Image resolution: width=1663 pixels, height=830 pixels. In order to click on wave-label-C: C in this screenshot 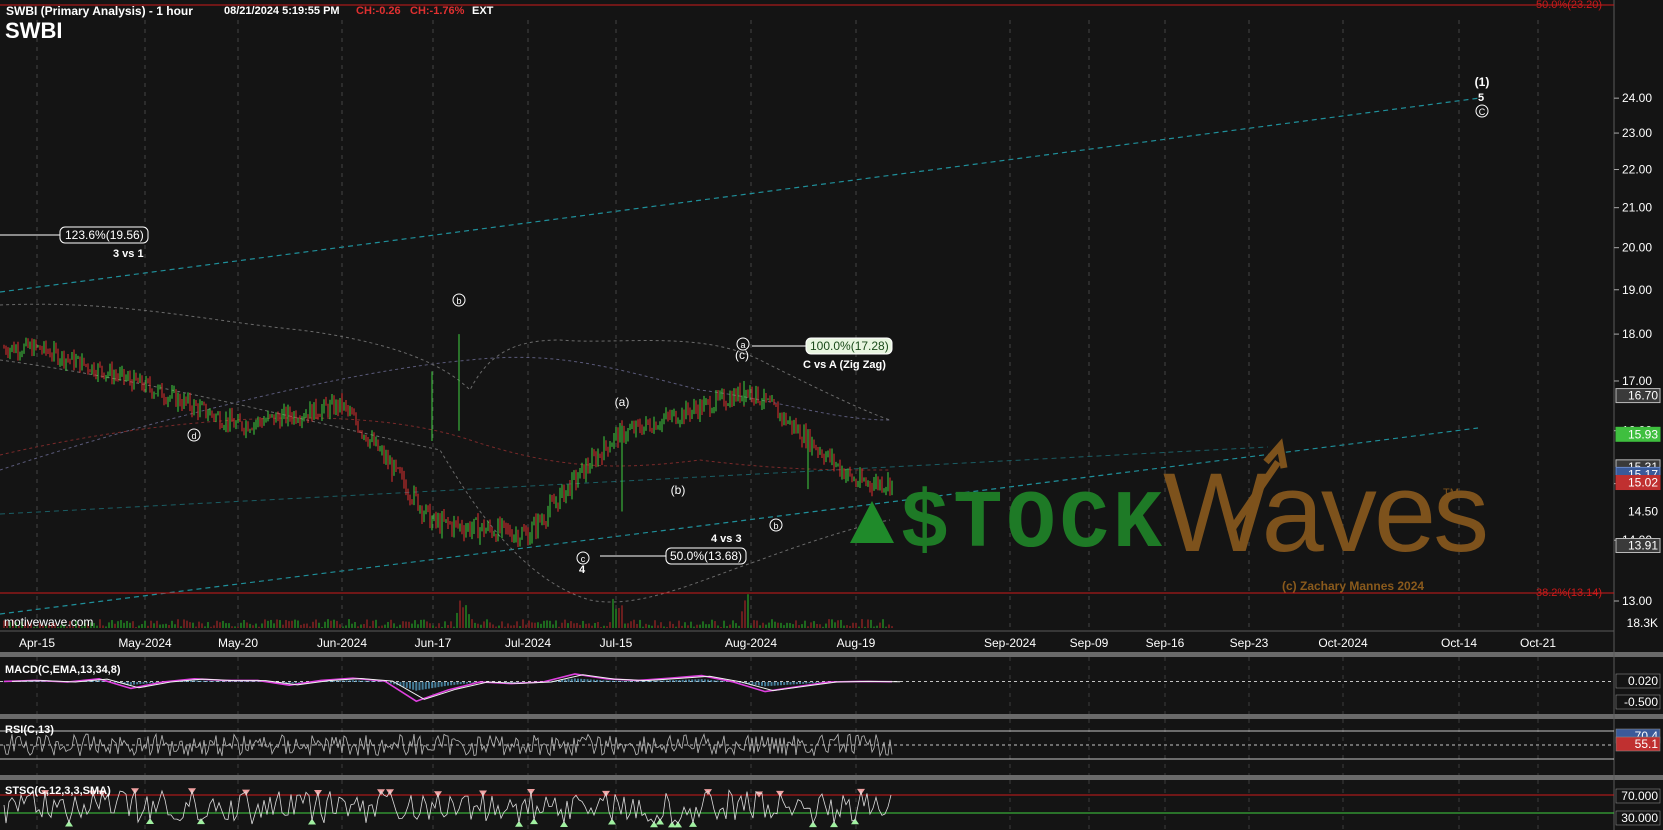, I will do `click(1482, 112)`.